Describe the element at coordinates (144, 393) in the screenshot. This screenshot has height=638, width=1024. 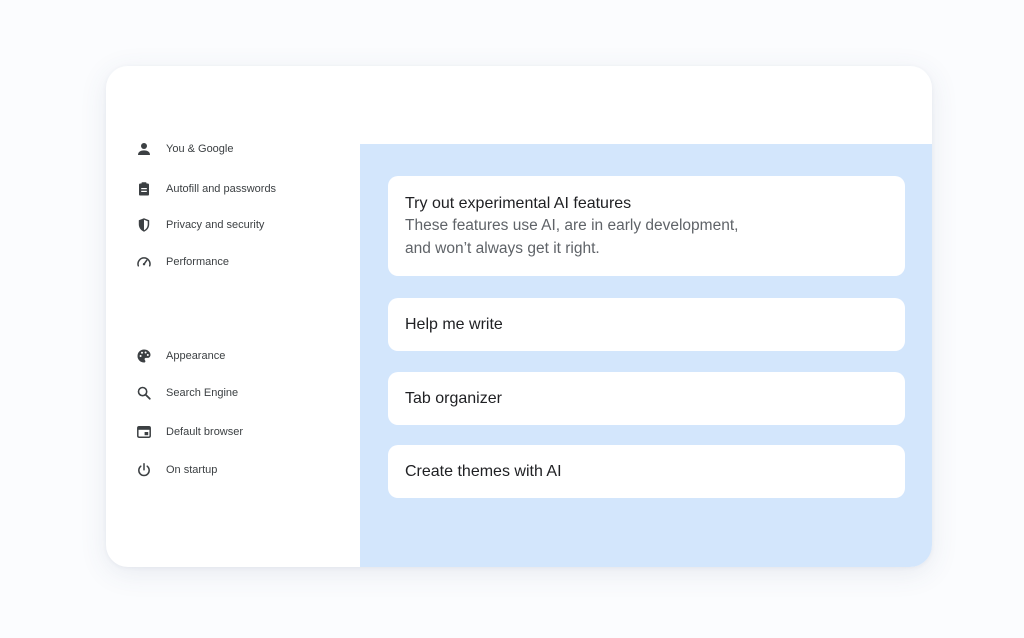
I see `search-icon` at that location.